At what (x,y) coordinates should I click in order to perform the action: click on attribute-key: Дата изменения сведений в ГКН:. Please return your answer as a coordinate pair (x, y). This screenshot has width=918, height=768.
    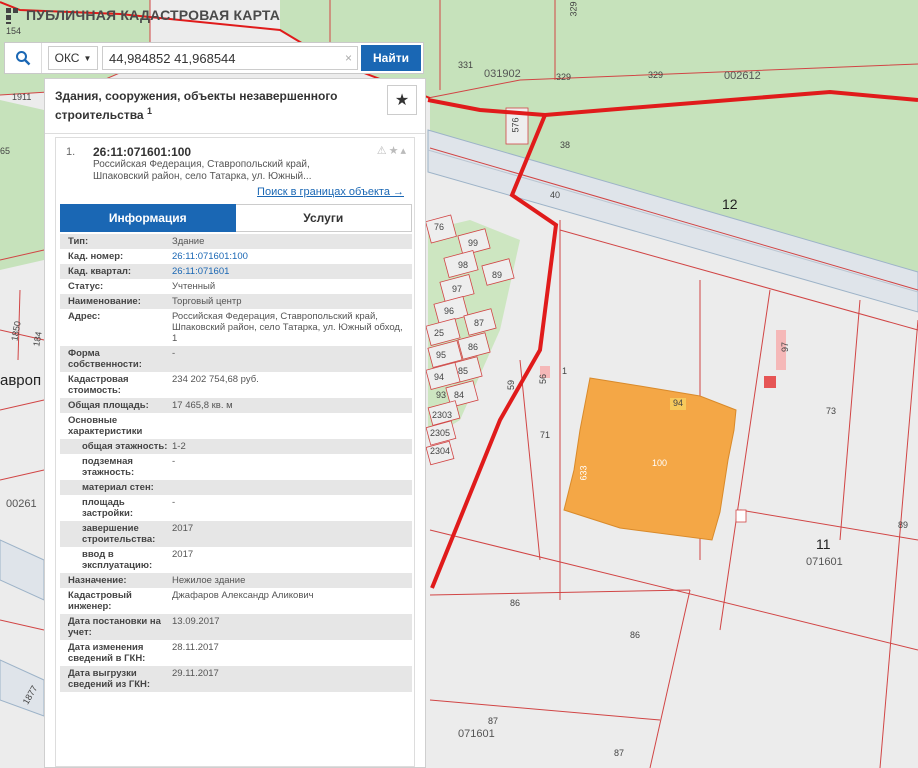
    Looking at the image, I should click on (107, 653).